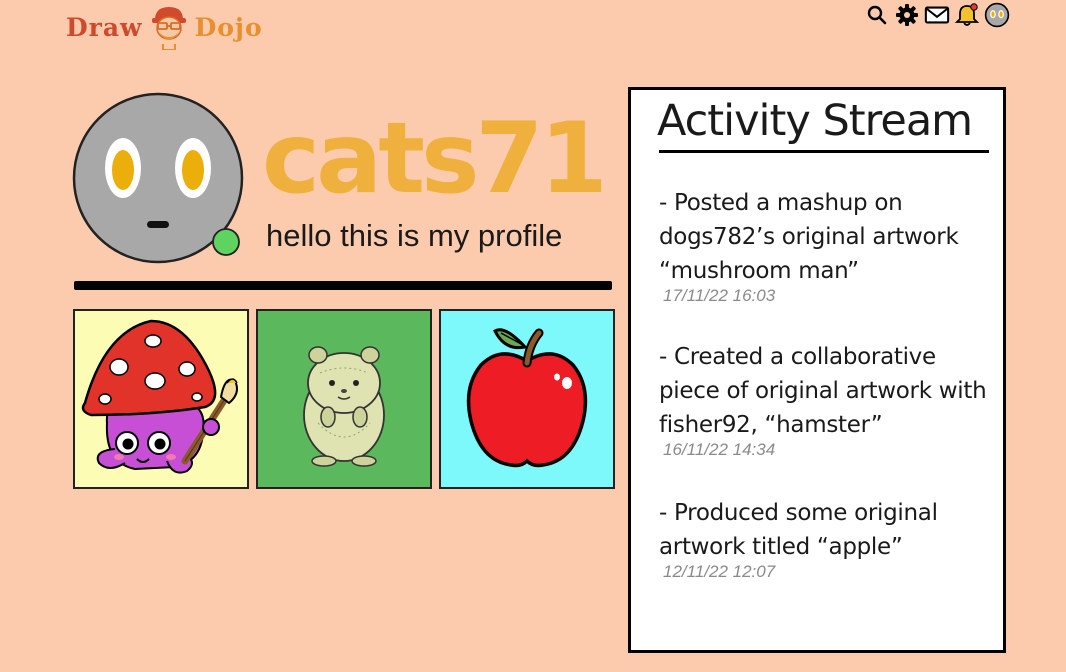 This screenshot has width=1066, height=672. I want to click on logo-word-dojo: Dojo, so click(228, 27).